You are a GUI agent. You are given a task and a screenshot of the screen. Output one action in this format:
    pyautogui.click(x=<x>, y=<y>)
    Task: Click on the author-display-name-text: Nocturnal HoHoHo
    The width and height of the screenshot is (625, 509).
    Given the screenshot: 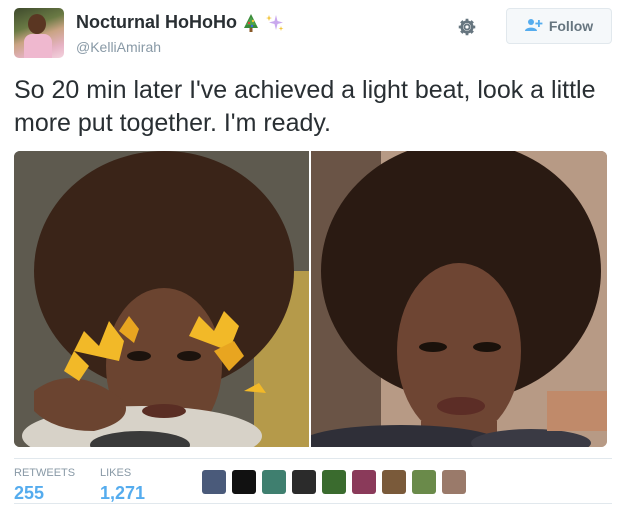 What is the action you would take?
    pyautogui.click(x=156, y=22)
    